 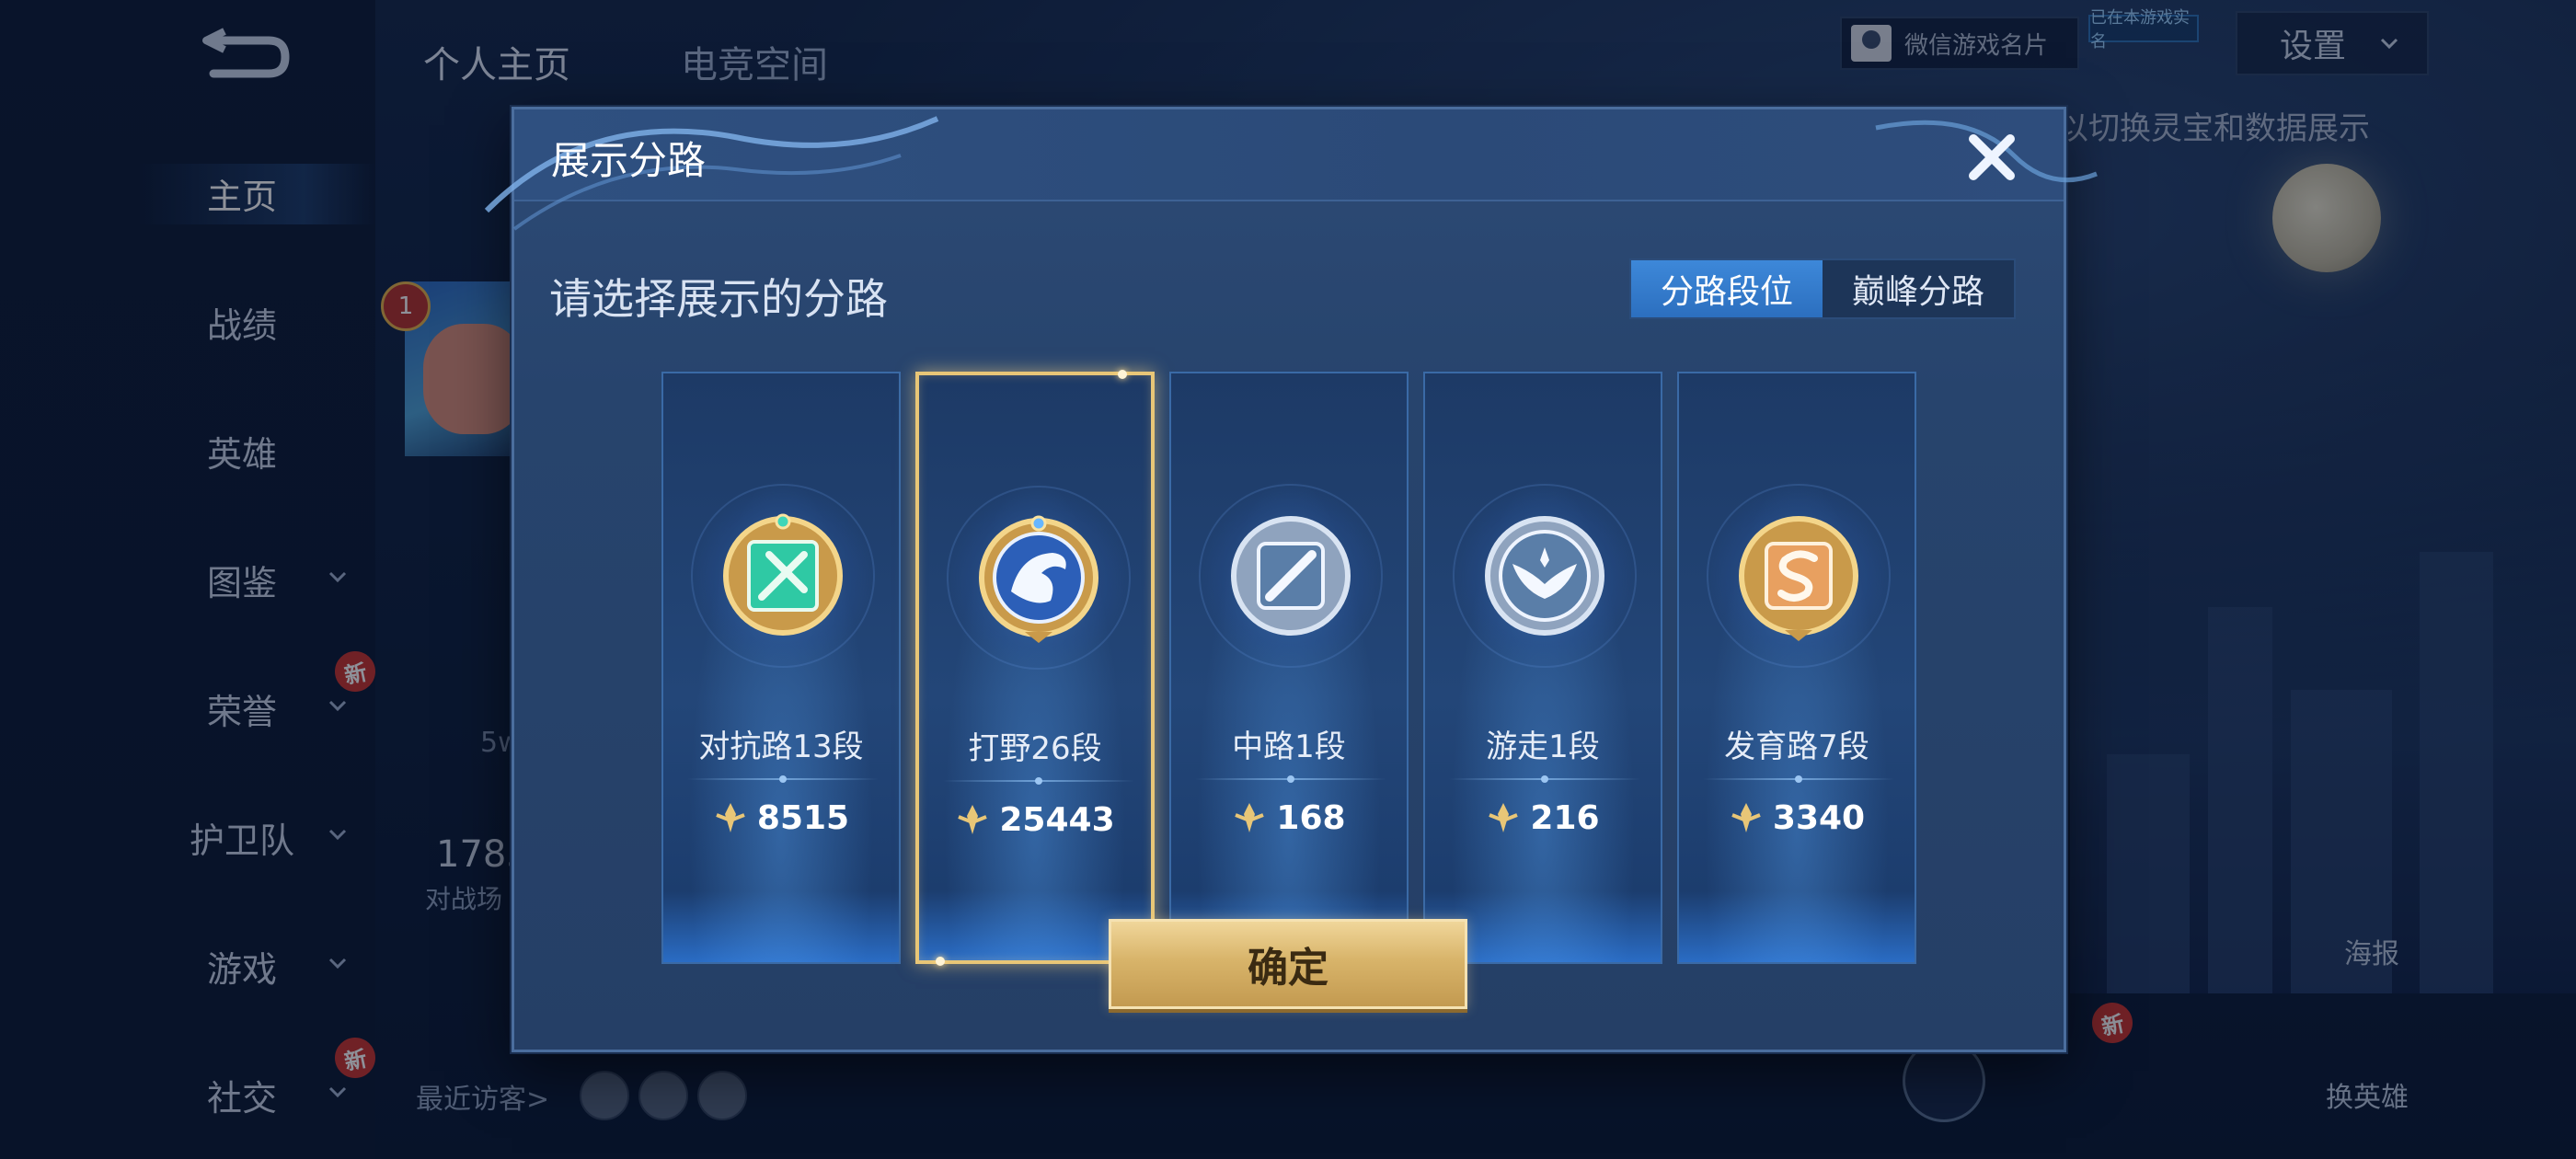 What do you see at coordinates (1542, 668) in the screenshot?
I see `lane-card-roam: 游走1段 216` at bounding box center [1542, 668].